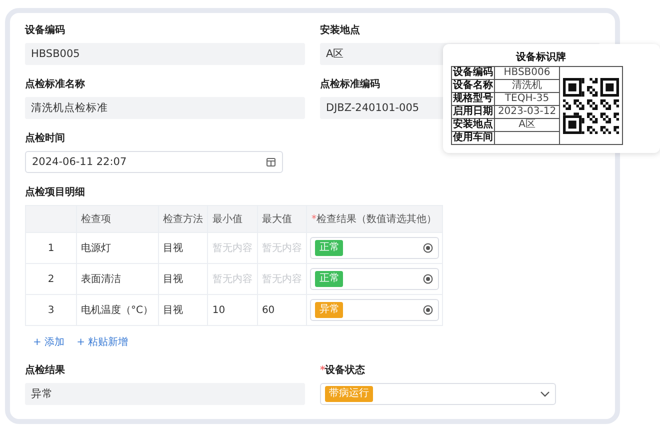  What do you see at coordinates (349, 394) in the screenshot?
I see `status-tag: 带病运行` at bounding box center [349, 394].